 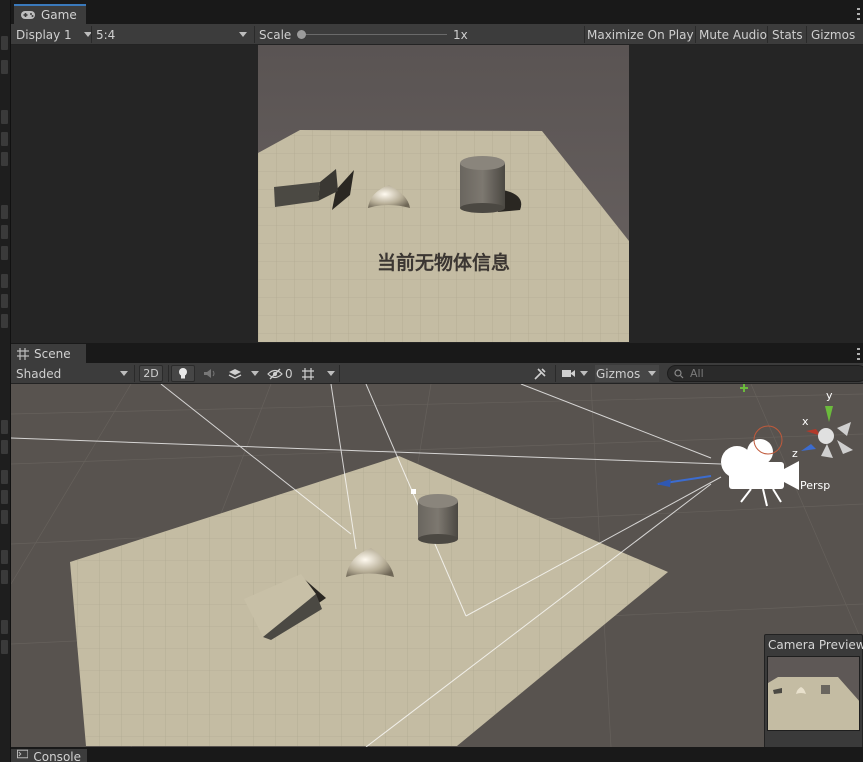 What do you see at coordinates (568, 373) in the screenshot?
I see `video-camera-icon` at bounding box center [568, 373].